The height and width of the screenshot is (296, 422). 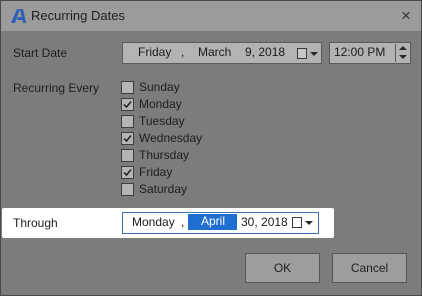 What do you see at coordinates (403, 57) in the screenshot?
I see `spin-down-icon` at bounding box center [403, 57].